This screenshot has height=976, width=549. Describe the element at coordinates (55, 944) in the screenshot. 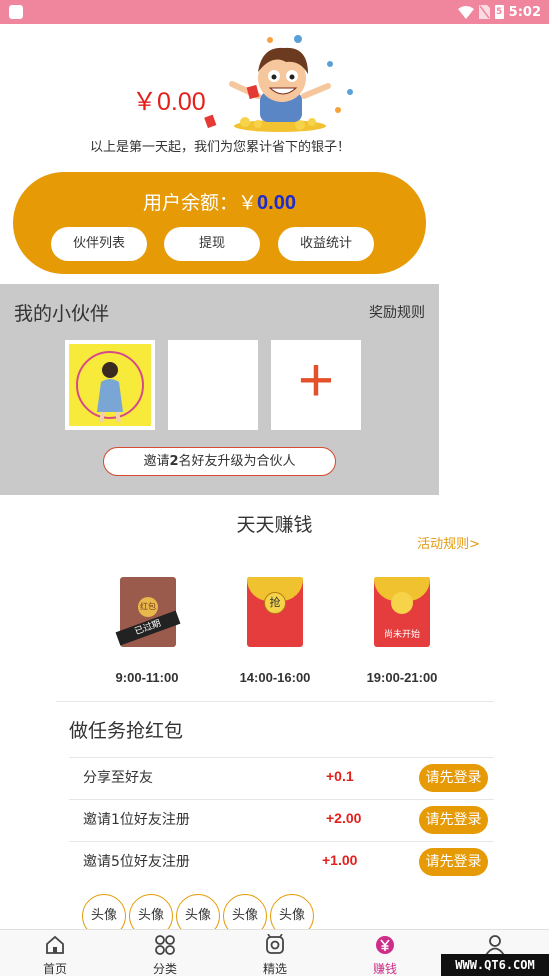

I see `home-icon` at that location.